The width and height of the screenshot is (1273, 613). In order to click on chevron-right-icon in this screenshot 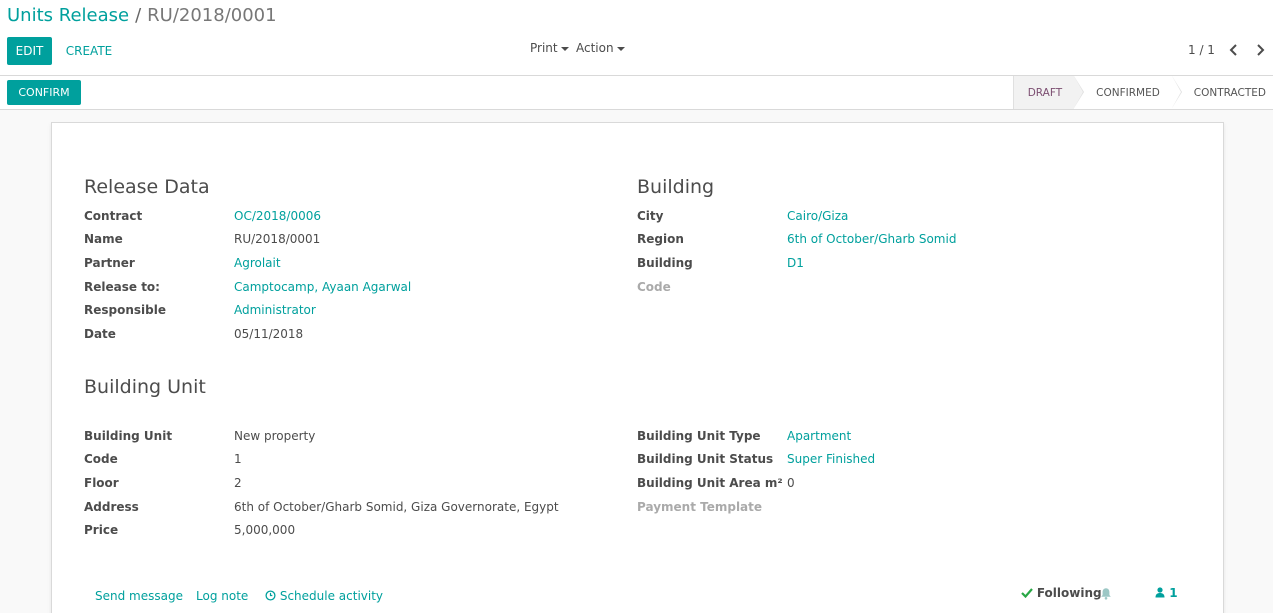, I will do `click(1261, 50)`.